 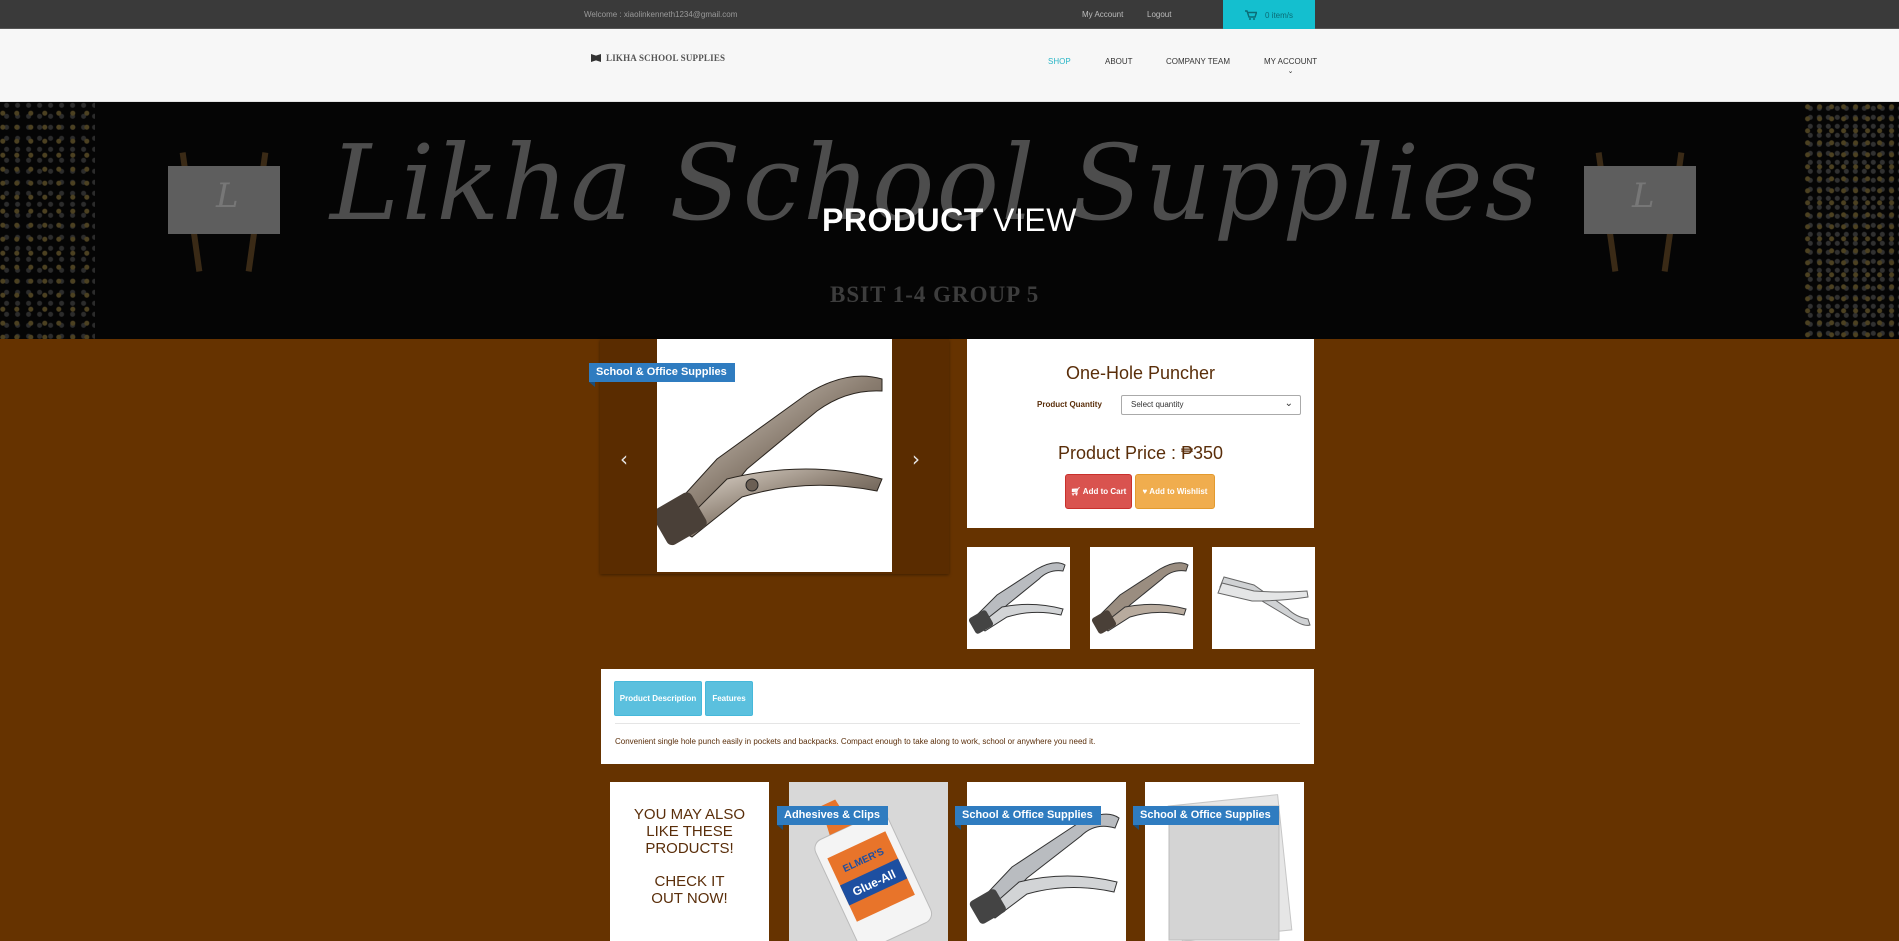 What do you see at coordinates (661, 14) in the screenshot?
I see `welcome-text: Welcome : xiaolinkenneth1234@gmail.com` at bounding box center [661, 14].